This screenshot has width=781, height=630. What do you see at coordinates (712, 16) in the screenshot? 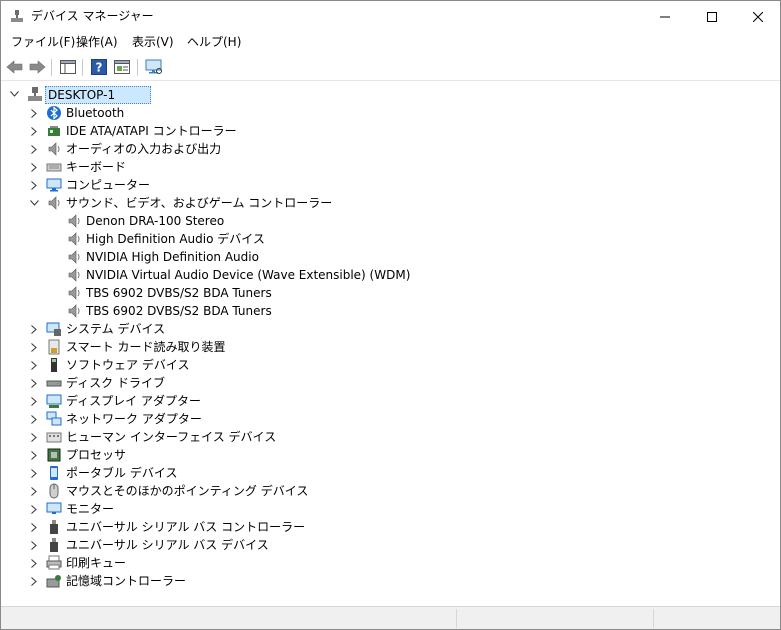
I see `maximize-button` at bounding box center [712, 16].